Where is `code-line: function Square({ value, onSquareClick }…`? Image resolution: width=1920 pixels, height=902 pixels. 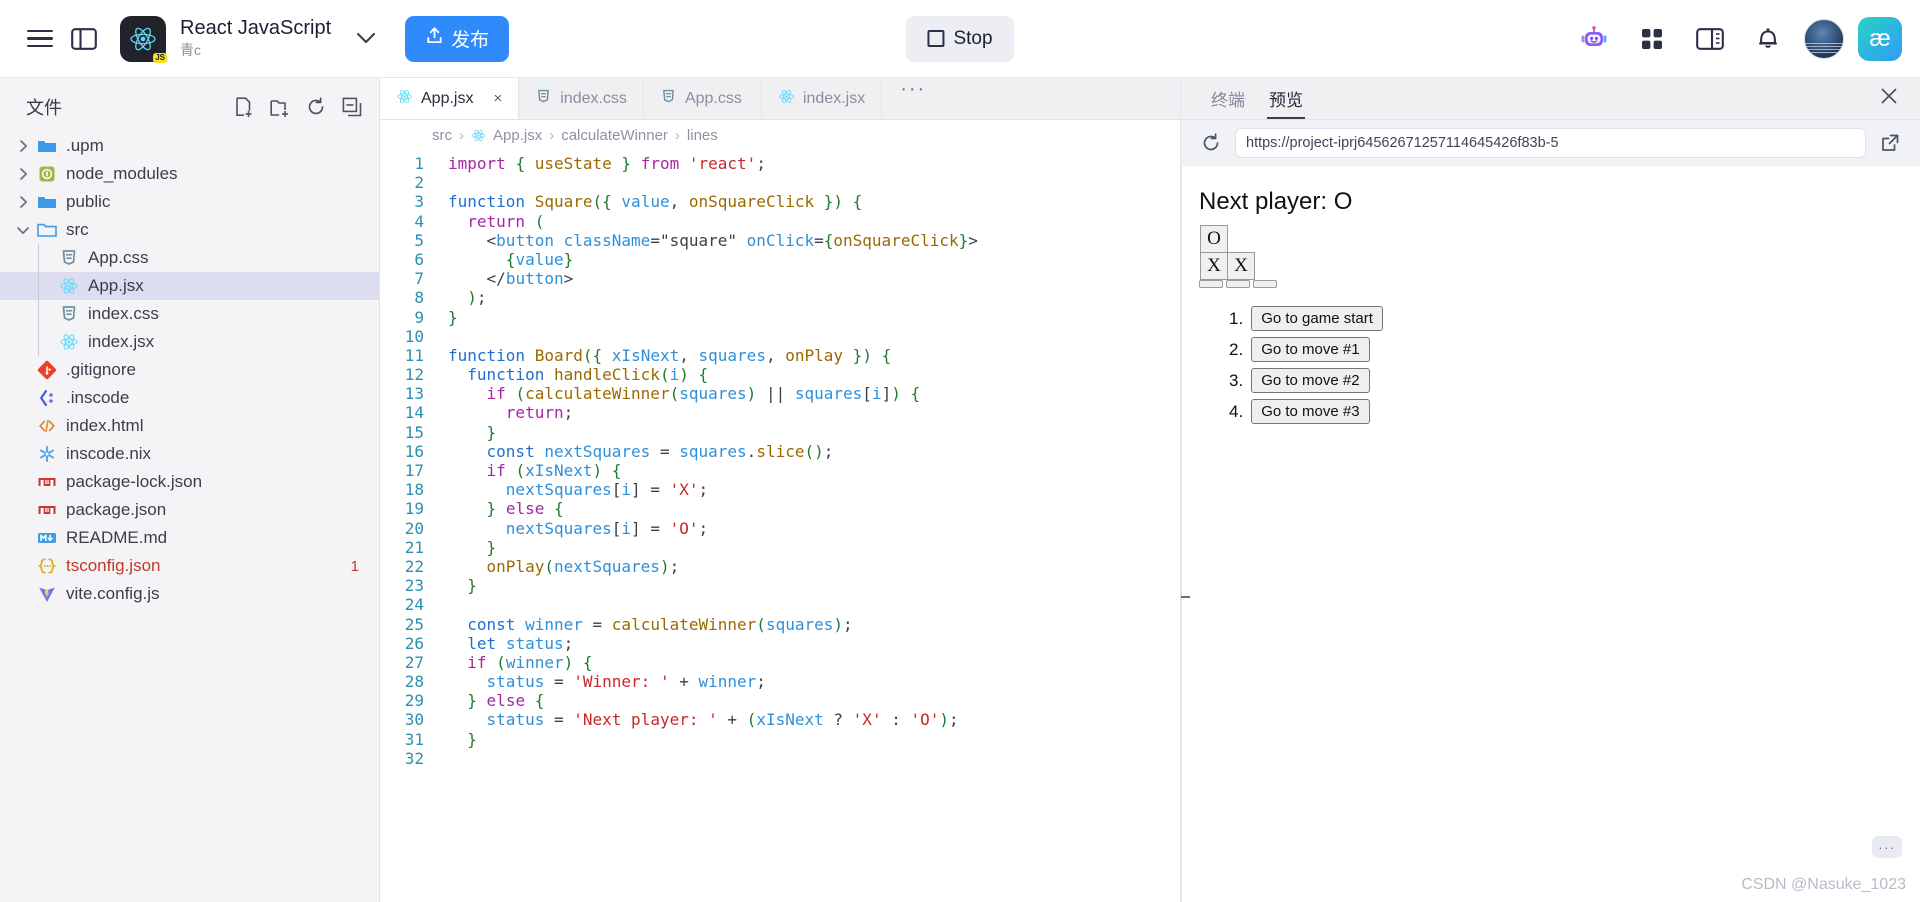
code-line: function Square({ value, onSquareClick }… is located at coordinates (814, 201).